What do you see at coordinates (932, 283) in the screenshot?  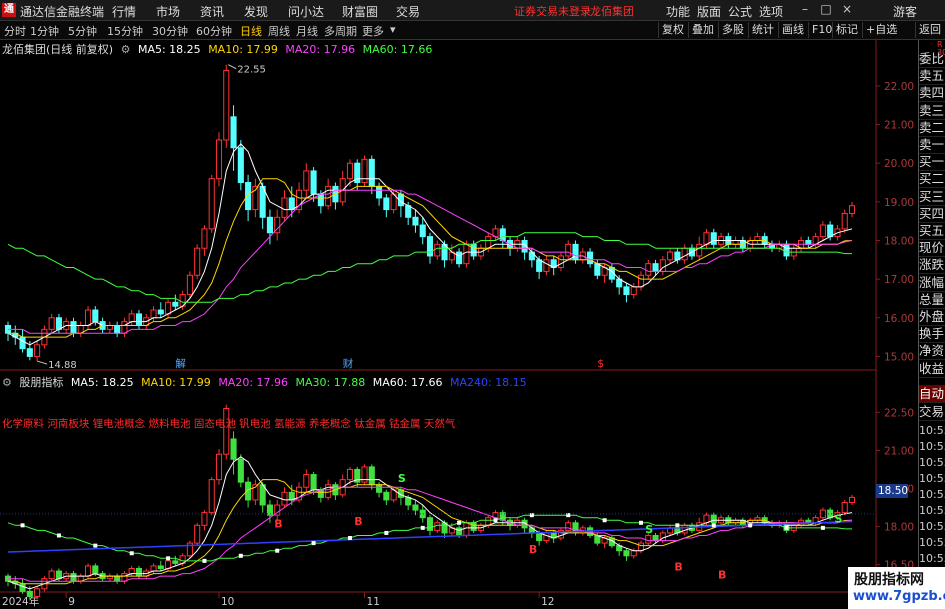 I see `quote-item: 涨幅` at bounding box center [932, 283].